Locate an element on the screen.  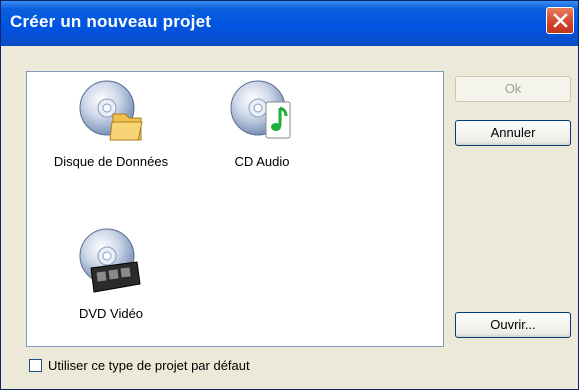
window-title: Créer un nouveau projet is located at coordinates (111, 21).